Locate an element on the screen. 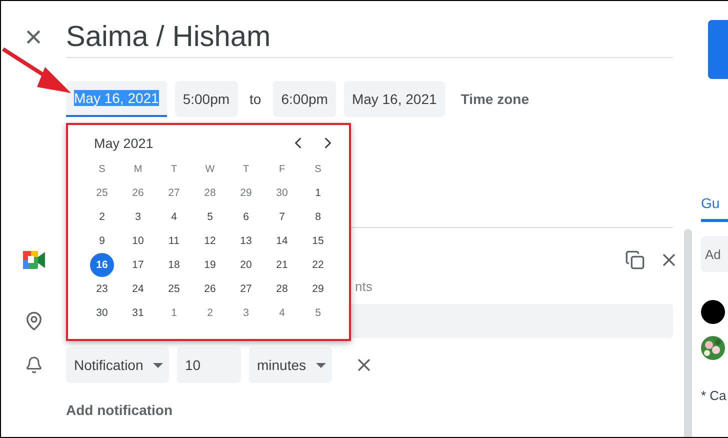 This screenshot has height=438, width=728. calendar-day: 21 is located at coordinates (282, 265).